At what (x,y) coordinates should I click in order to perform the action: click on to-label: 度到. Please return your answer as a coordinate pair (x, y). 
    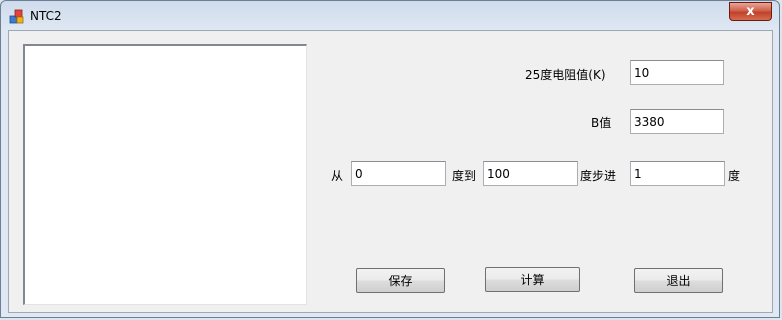
    Looking at the image, I should click on (464, 176).